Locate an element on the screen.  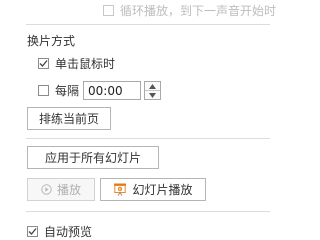
spin-down-button is located at coordinates (153, 94).